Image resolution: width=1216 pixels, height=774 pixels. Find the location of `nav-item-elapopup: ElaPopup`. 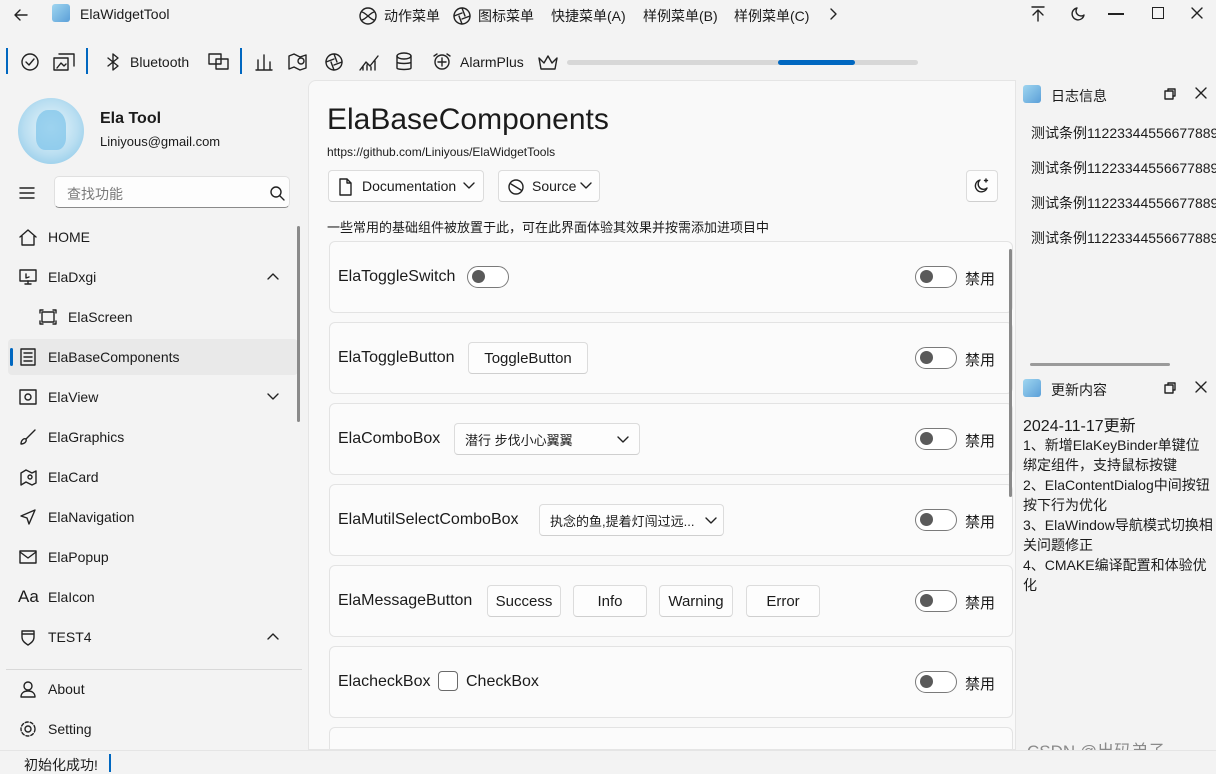

nav-item-elapopup: ElaPopup is located at coordinates (153, 557).